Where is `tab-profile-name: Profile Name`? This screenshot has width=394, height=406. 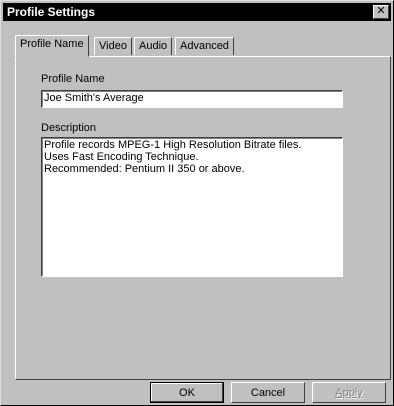 tab-profile-name: Profile Name is located at coordinates (52, 46).